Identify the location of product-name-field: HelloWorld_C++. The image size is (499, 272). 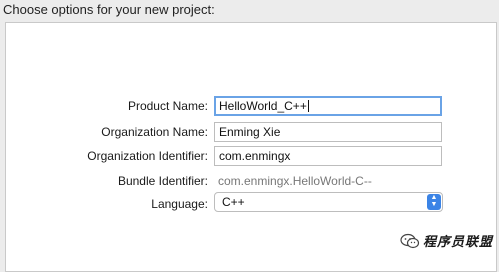
(328, 106).